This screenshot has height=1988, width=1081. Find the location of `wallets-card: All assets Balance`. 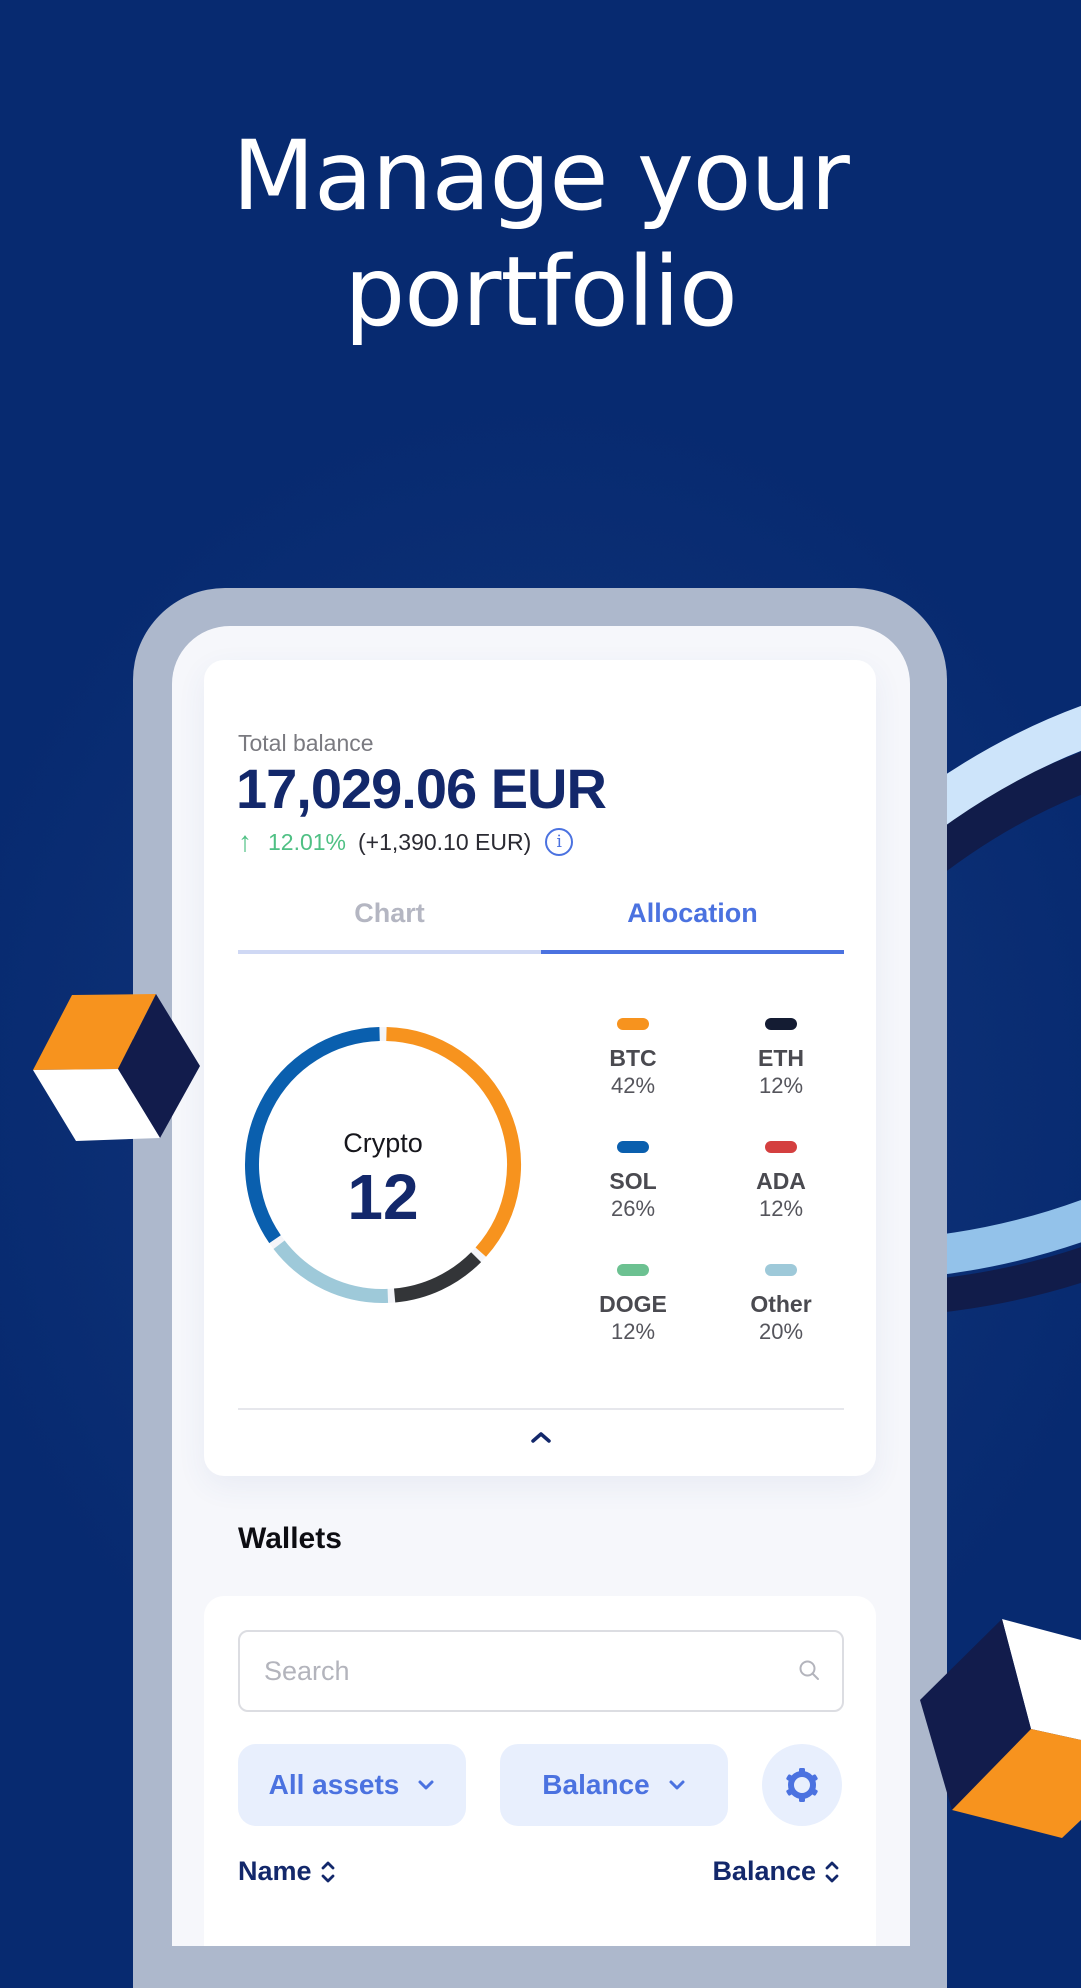

wallets-card: All assets Balance is located at coordinates (540, 1771).